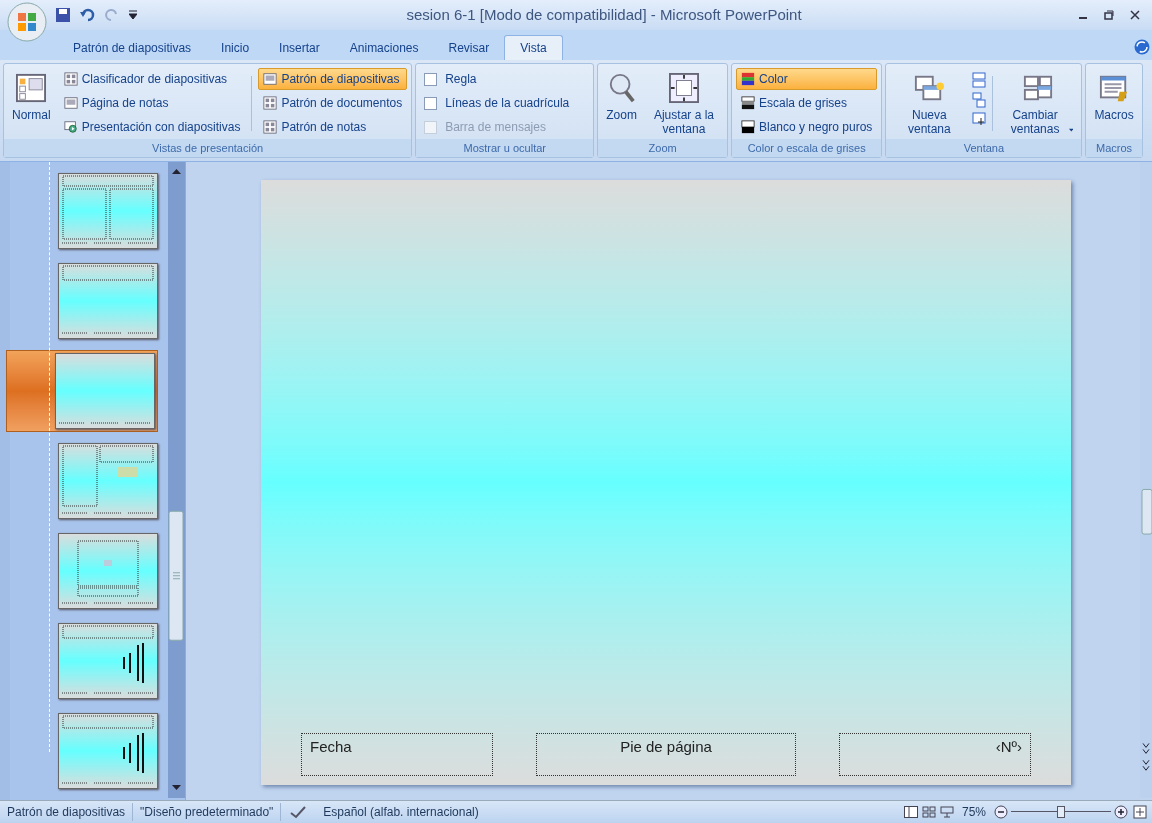 This screenshot has width=1152, height=823. Describe the element at coordinates (333, 79) in the screenshot. I see `ribbon-button: Patrón de diapositivas` at that location.